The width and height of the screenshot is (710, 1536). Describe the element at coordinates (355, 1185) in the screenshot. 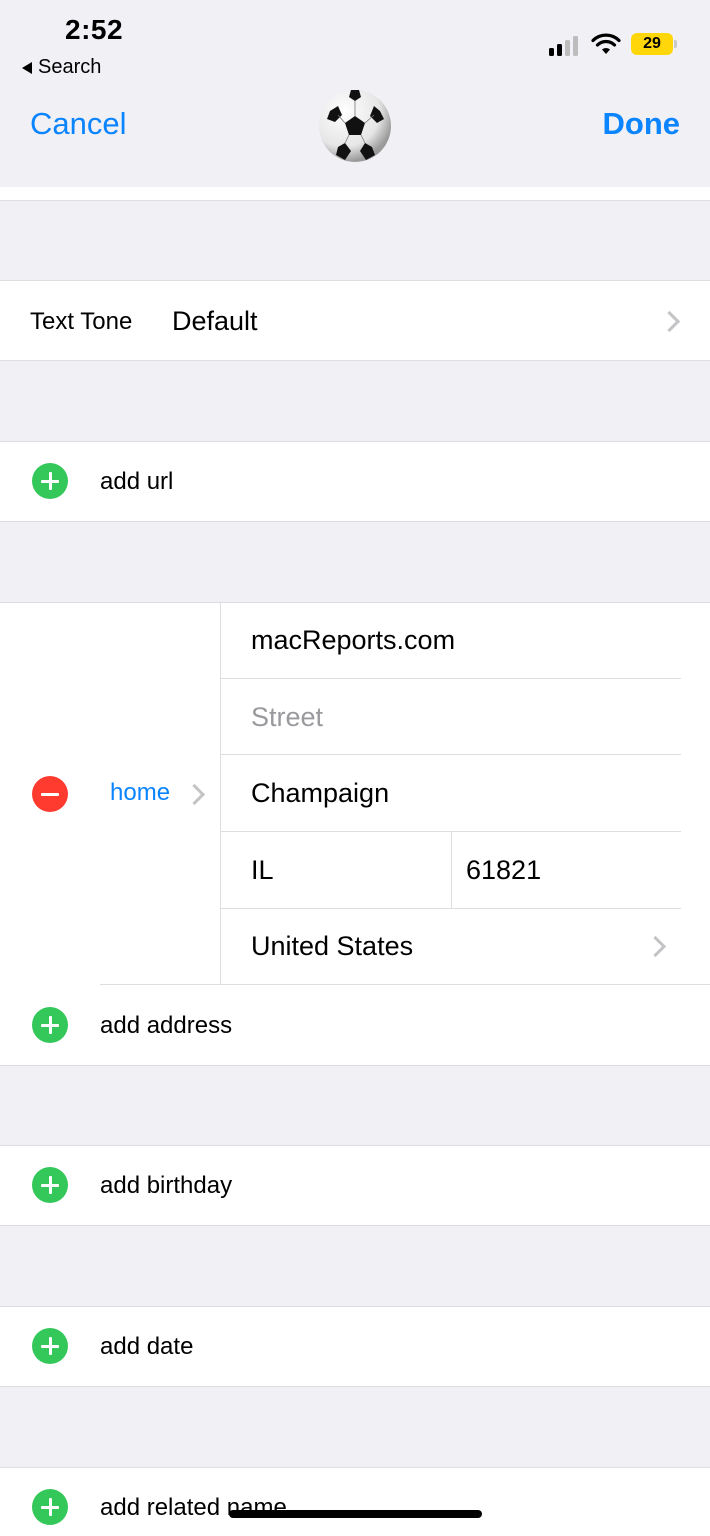

I see `add-birthday-row: add birthday` at that location.